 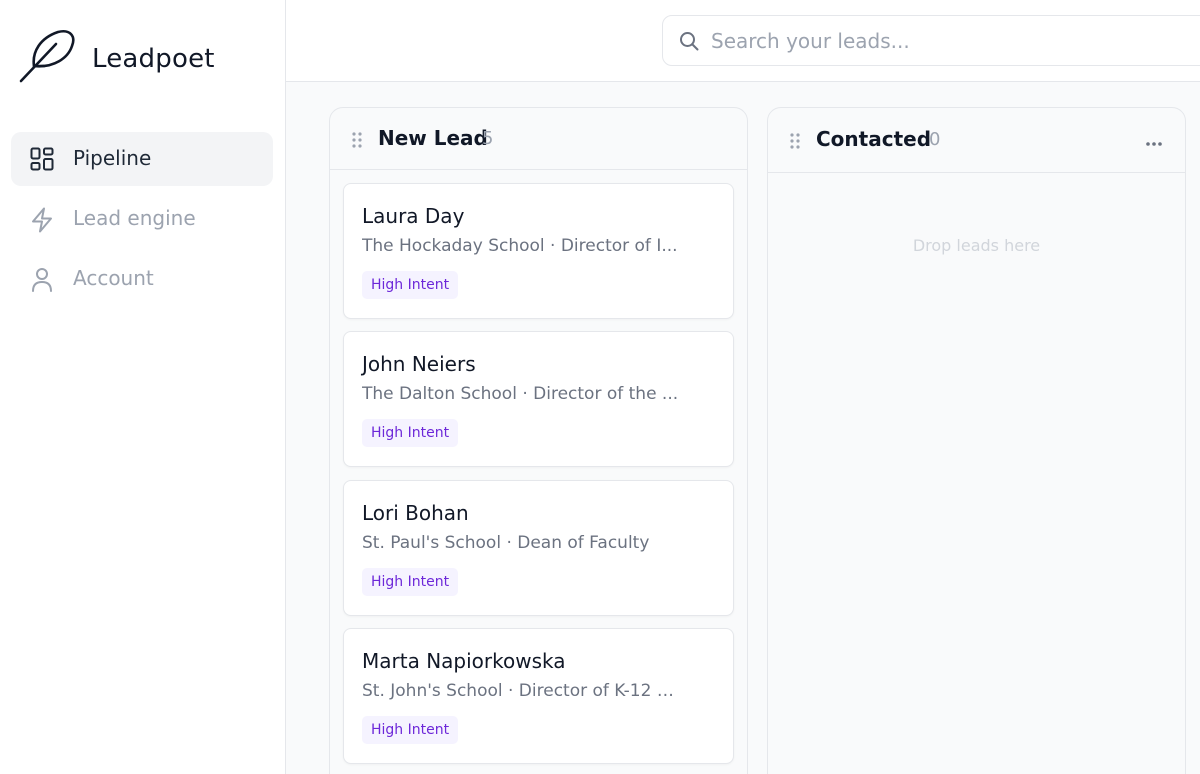 What do you see at coordinates (415, 513) in the screenshot?
I see `lead-name: Lori Bohan` at bounding box center [415, 513].